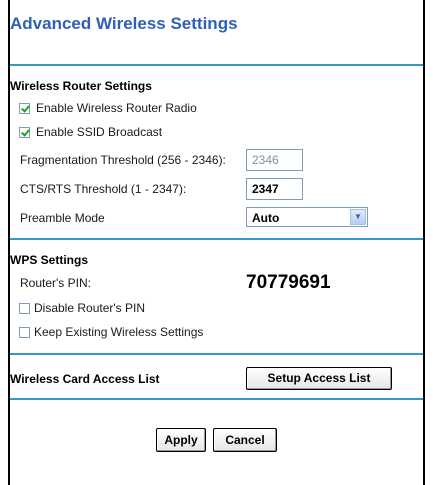 The height and width of the screenshot is (485, 433). I want to click on chevron-down-icon: ▼, so click(358, 217).